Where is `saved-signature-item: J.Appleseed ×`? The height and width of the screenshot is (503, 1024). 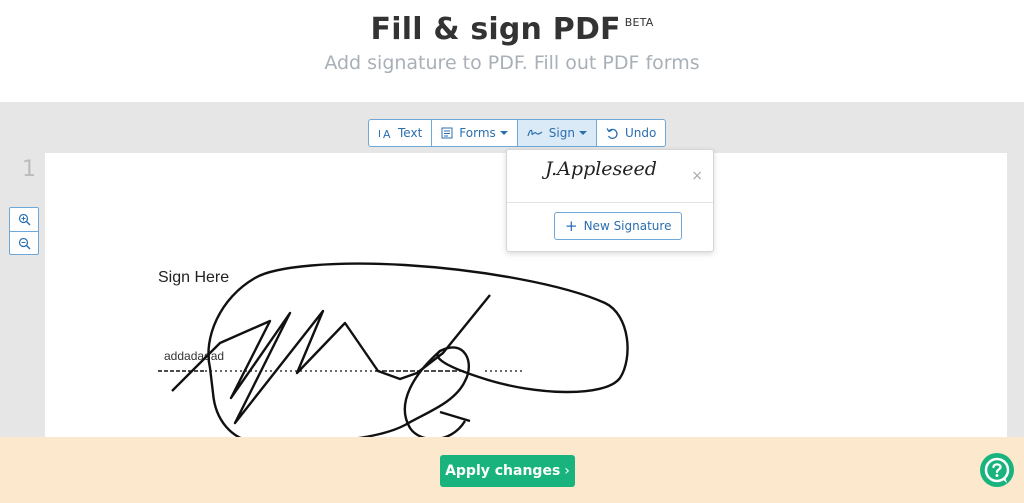 saved-signature-item: J.Appleseed × is located at coordinates (610, 176).